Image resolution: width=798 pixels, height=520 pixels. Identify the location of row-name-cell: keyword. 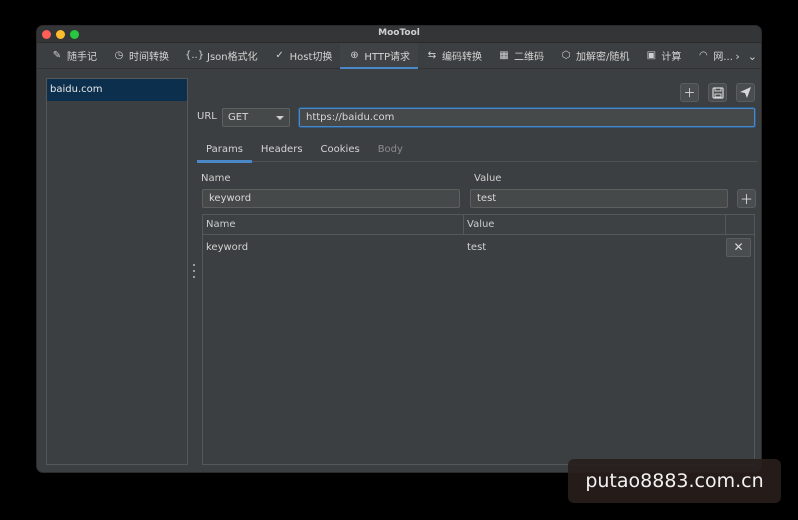
(333, 247).